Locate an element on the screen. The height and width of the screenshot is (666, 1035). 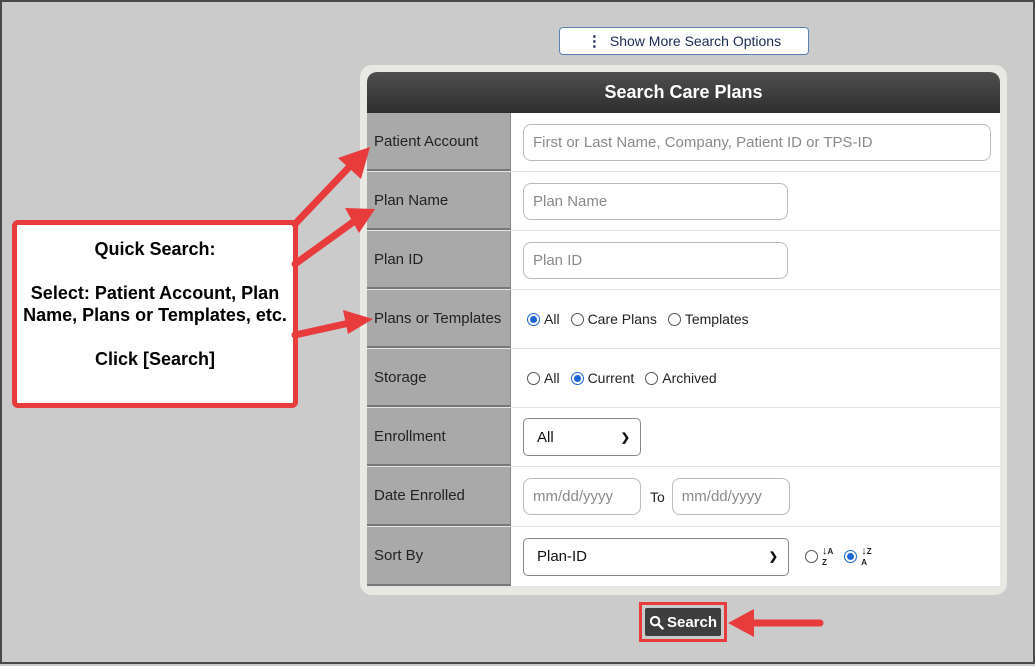
radio-sort-descending: ↓Z A is located at coordinates (858, 556).